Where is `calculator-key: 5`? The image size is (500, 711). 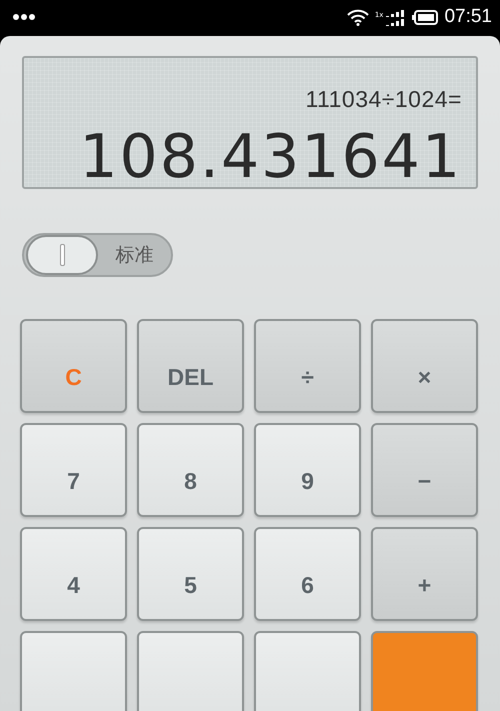
calculator-key: 5 is located at coordinates (190, 574).